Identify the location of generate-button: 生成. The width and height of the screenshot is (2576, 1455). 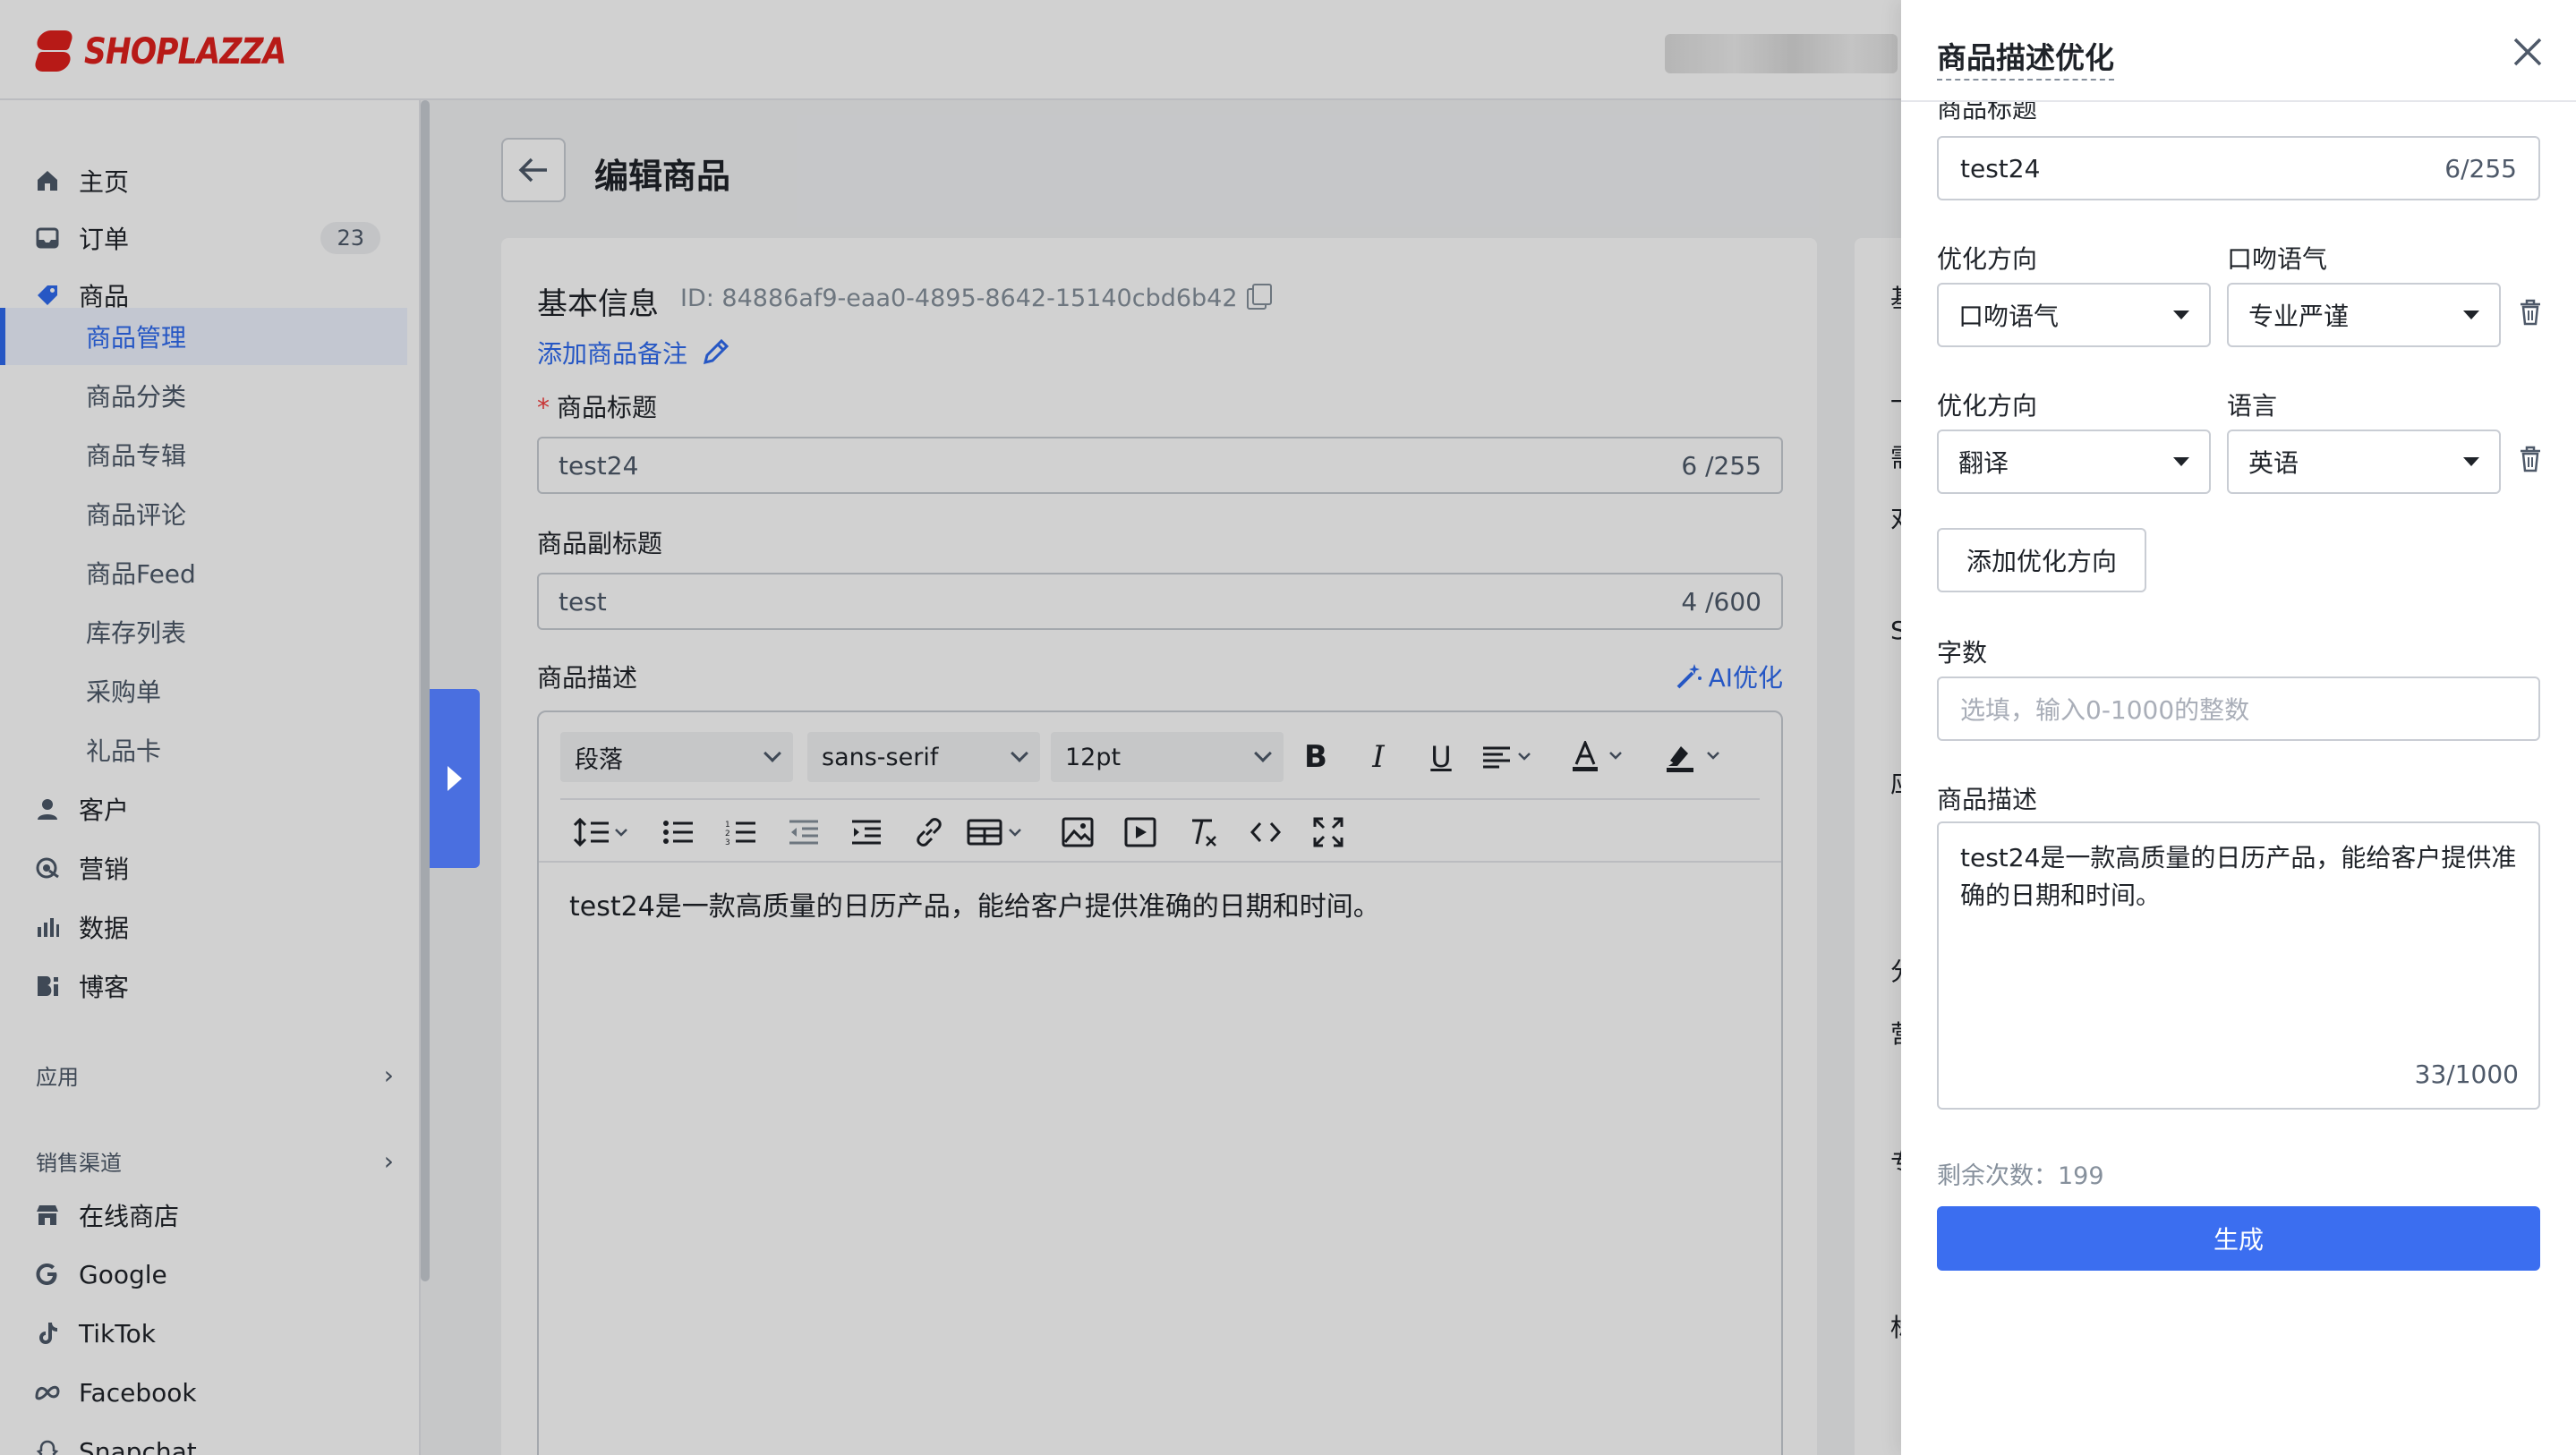
(2238, 1238).